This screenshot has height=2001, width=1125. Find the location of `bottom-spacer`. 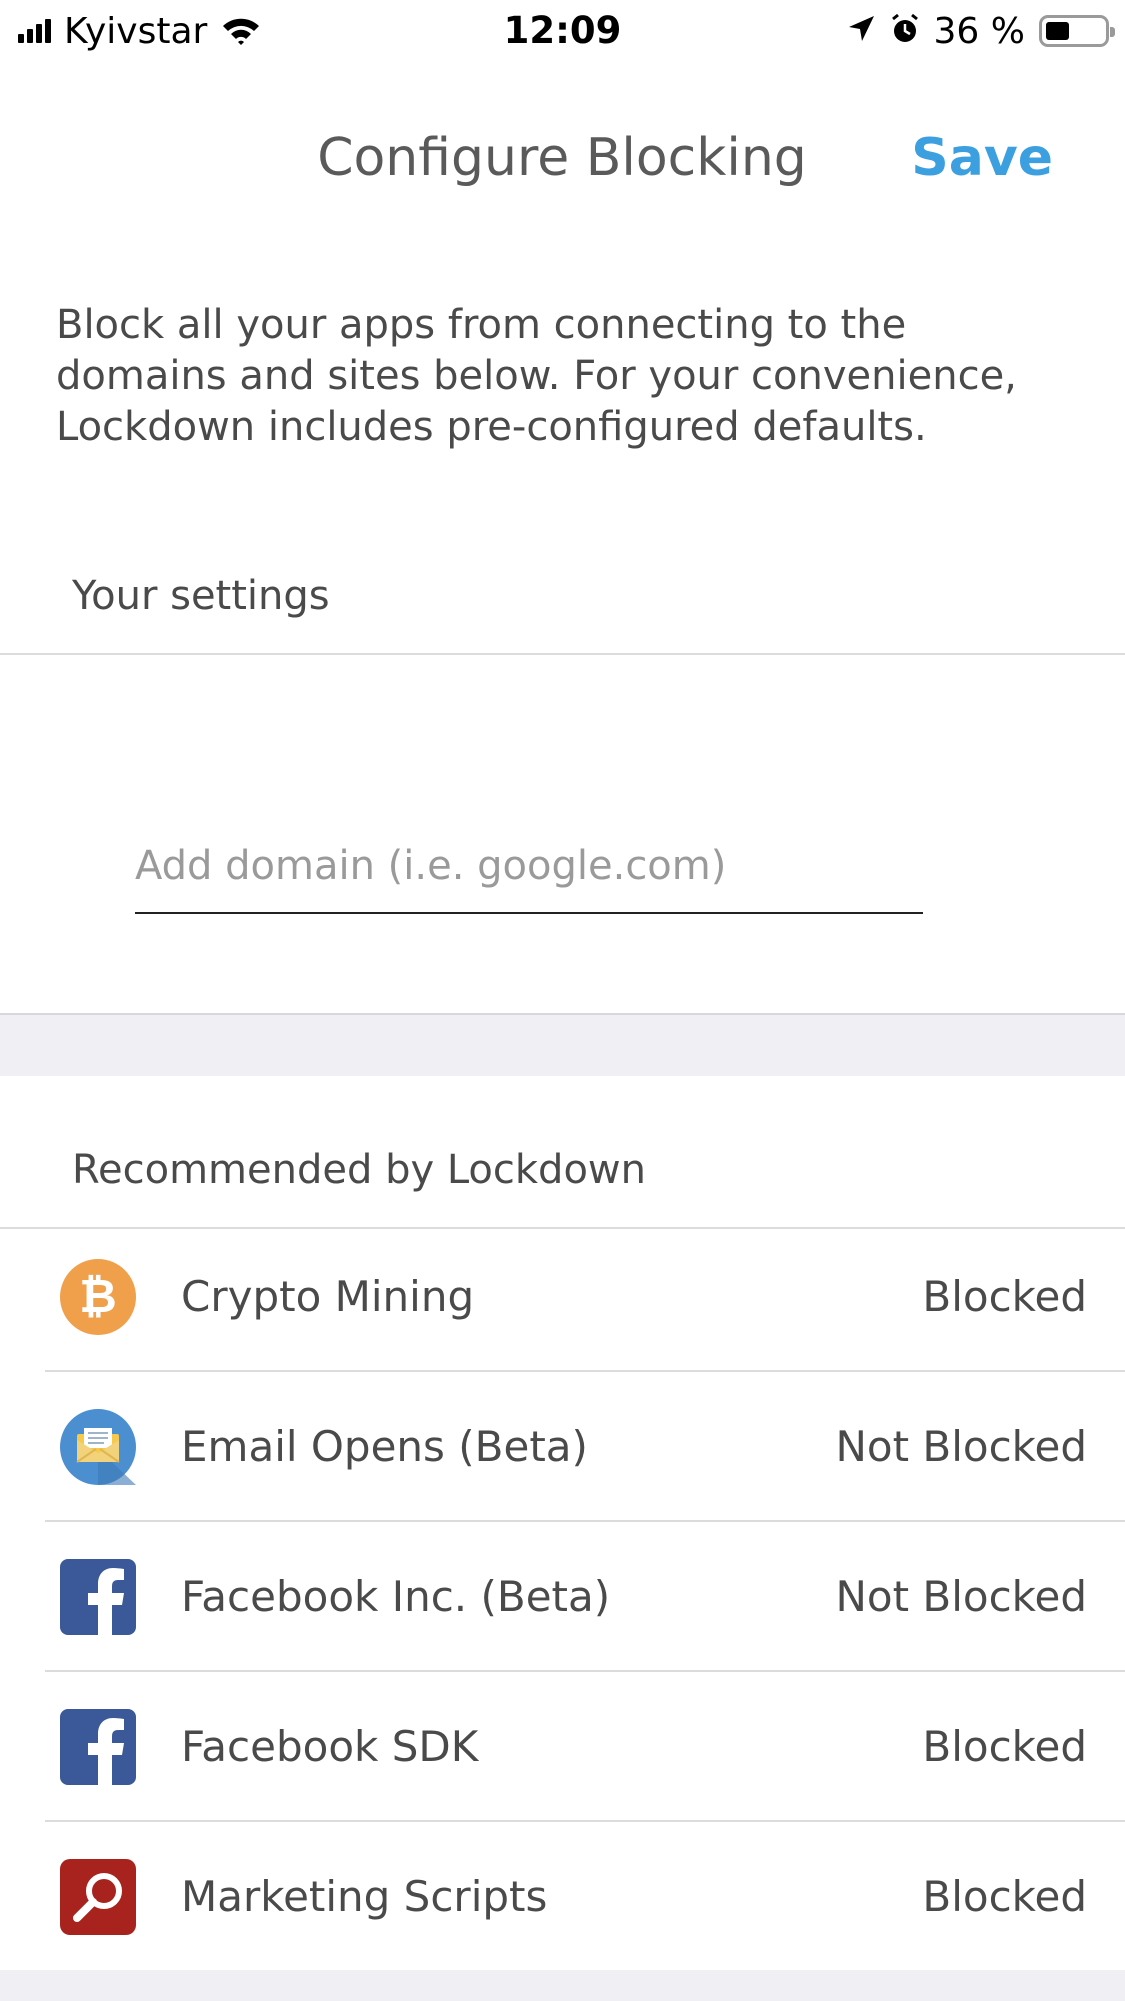

bottom-spacer is located at coordinates (562, 1985).